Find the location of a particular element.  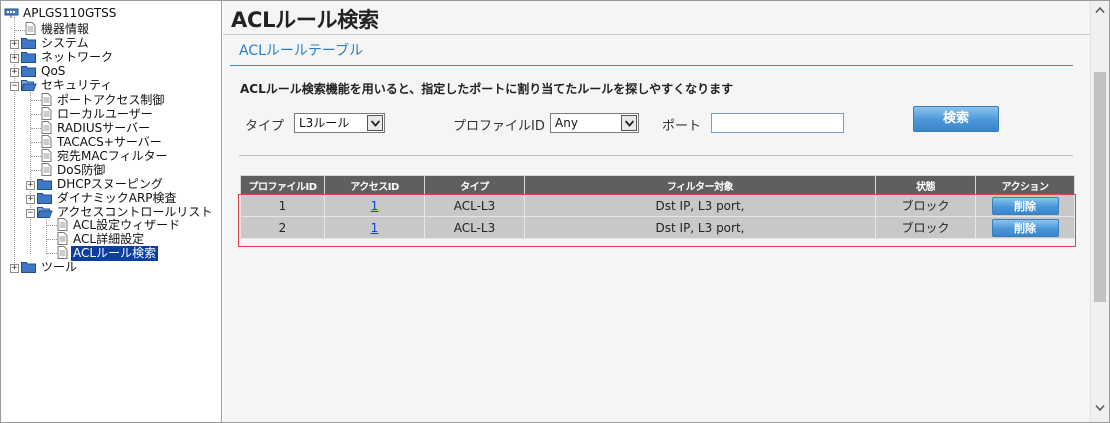

tree-item-acl-detail: ACL詳細設定 is located at coordinates (101, 239).